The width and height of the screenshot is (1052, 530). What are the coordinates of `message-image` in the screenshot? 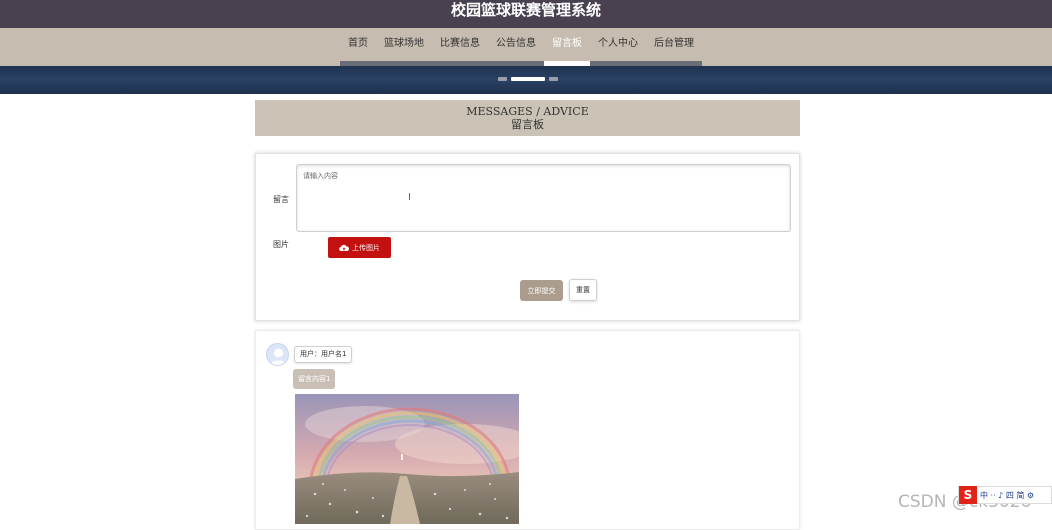 It's located at (407, 459).